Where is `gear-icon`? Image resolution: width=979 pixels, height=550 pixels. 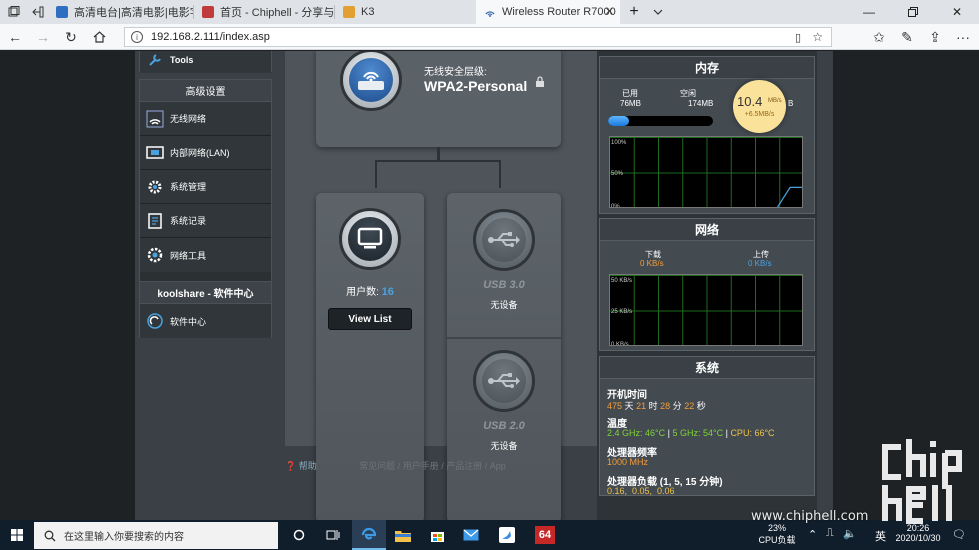
gear-icon is located at coordinates (155, 186).